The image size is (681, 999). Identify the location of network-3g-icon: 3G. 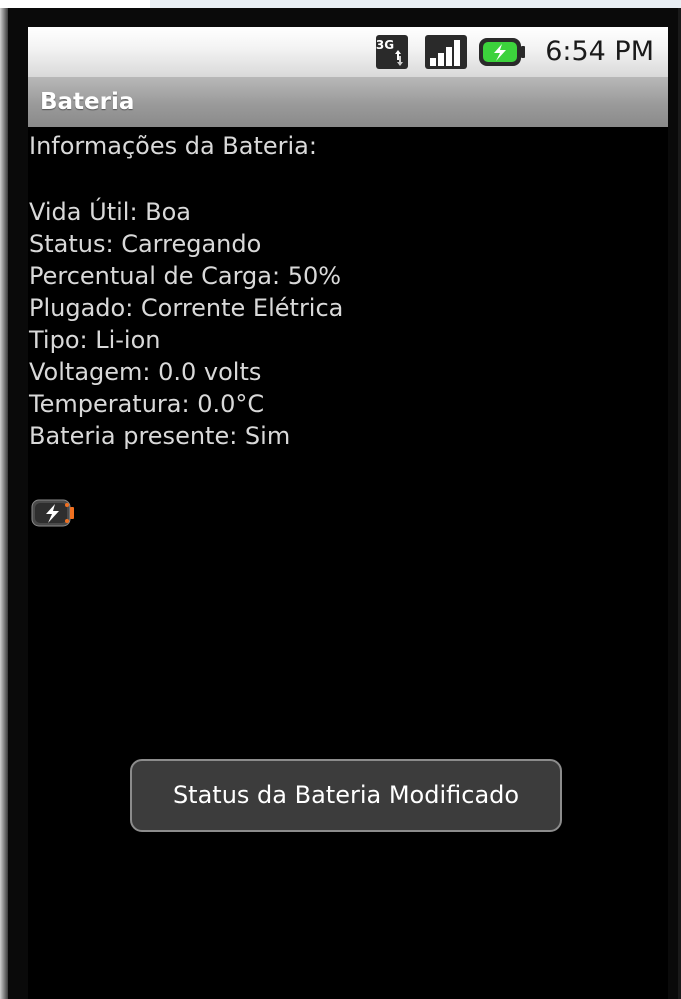
(392, 52).